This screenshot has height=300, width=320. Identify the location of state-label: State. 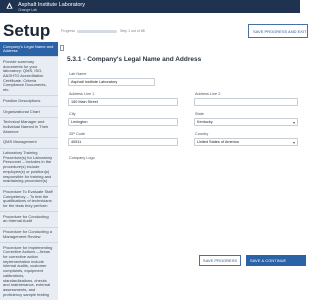
(199, 114).